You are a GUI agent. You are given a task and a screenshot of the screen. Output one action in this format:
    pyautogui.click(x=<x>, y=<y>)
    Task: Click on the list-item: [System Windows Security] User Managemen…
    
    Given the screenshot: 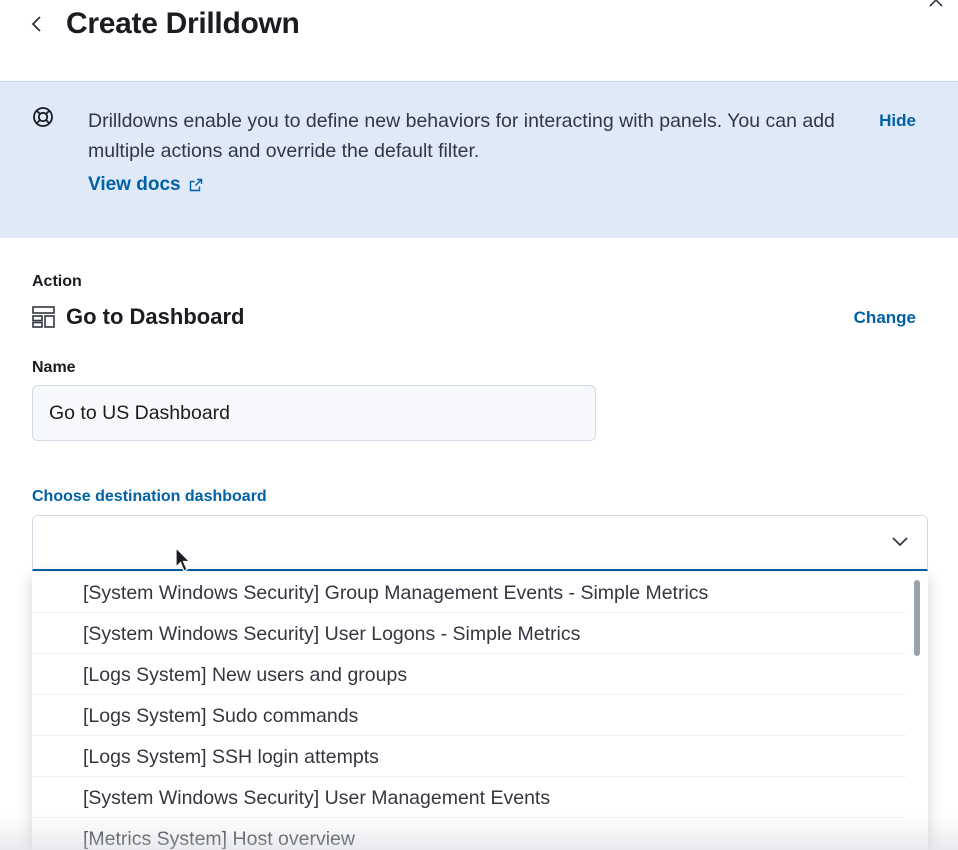 What is the action you would take?
    pyautogui.click(x=469, y=797)
    